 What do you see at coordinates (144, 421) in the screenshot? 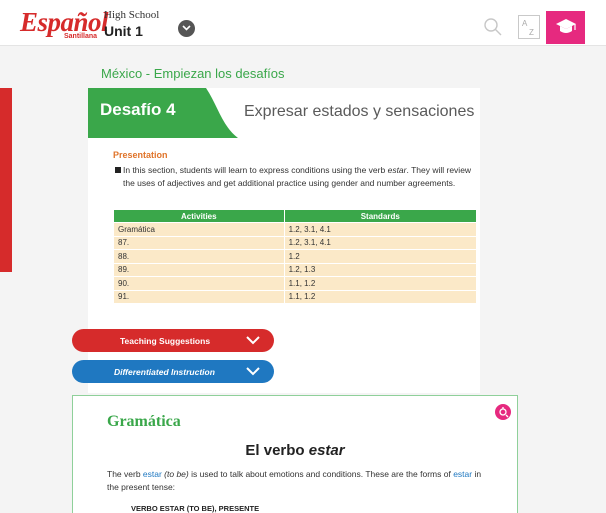
I see `card-title: Gramática` at bounding box center [144, 421].